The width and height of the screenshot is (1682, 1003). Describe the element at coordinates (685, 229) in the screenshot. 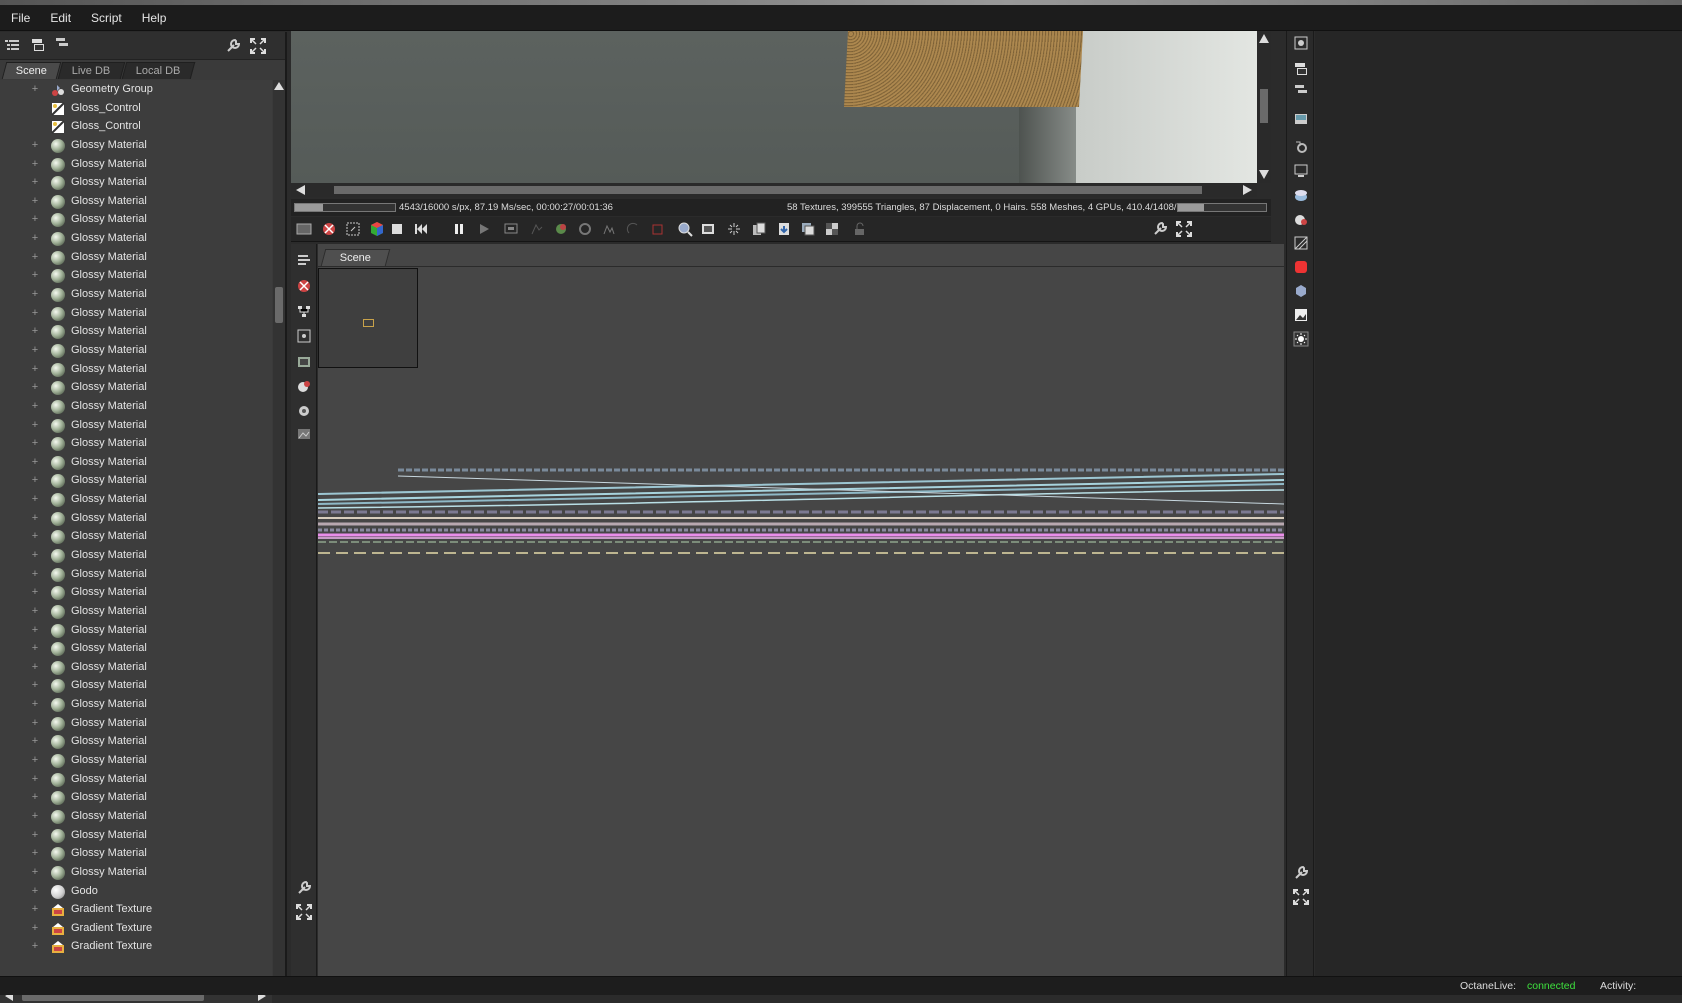

I see `zoom-render-icon` at that location.